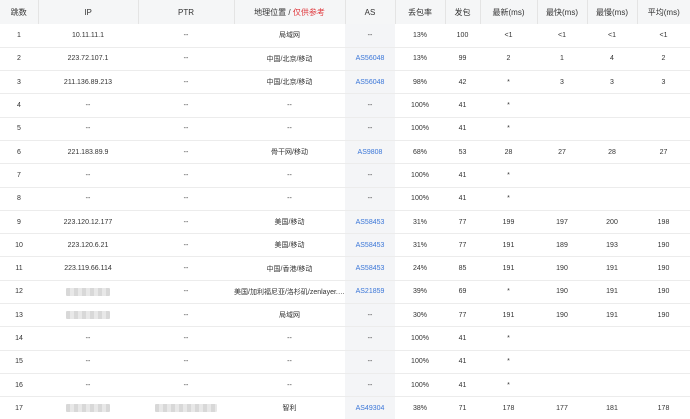 The height and width of the screenshot is (419, 690). I want to click on cell-ip: 211.136.89.213, so click(88, 82).